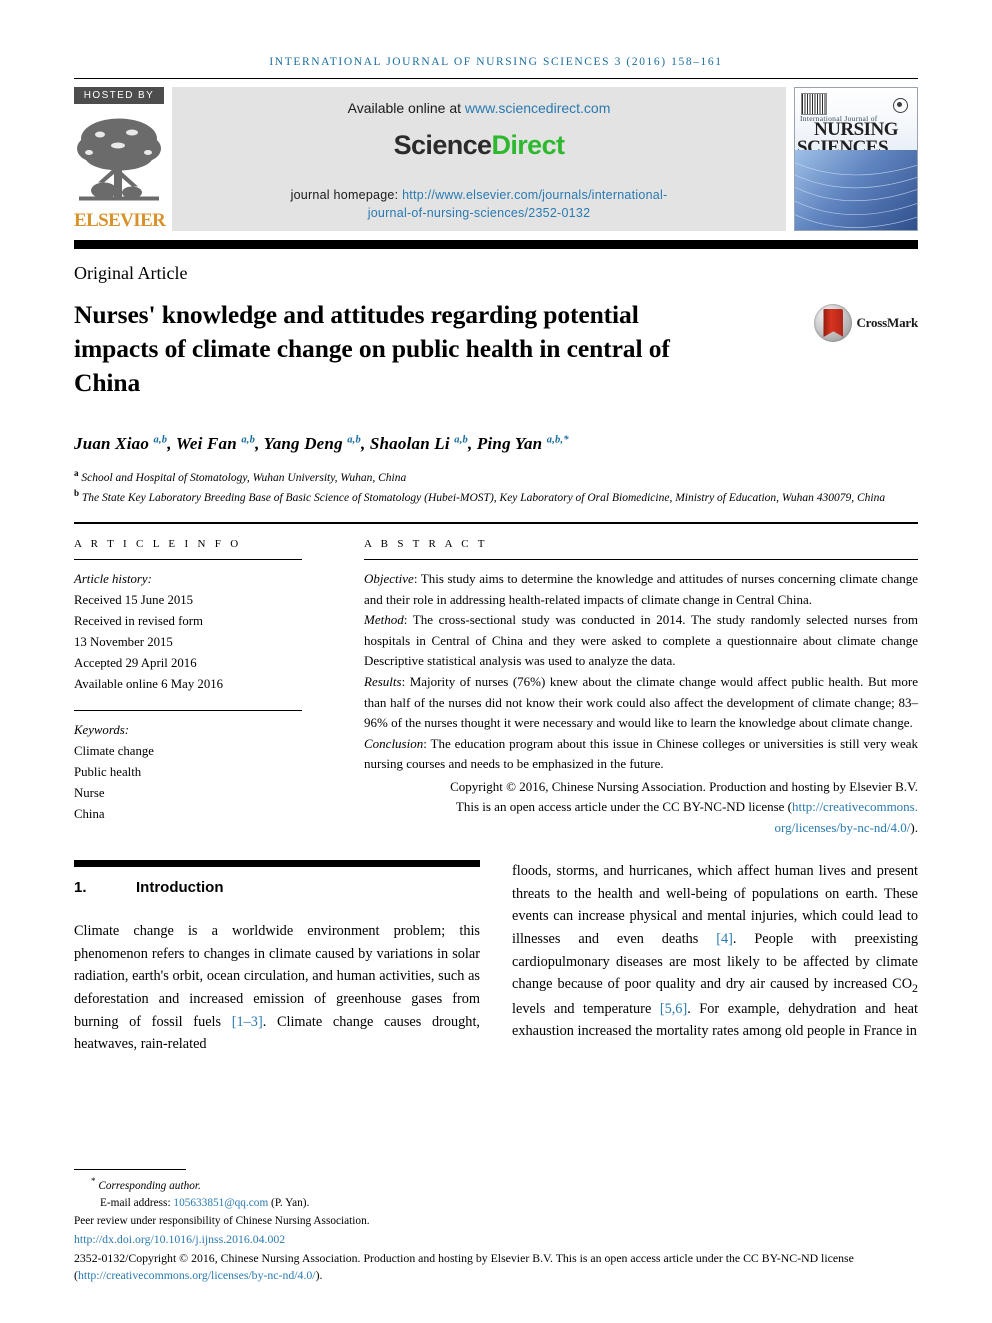  What do you see at coordinates (528, 145) in the screenshot?
I see `sciencedirect-logo-direct: Direct` at bounding box center [528, 145].